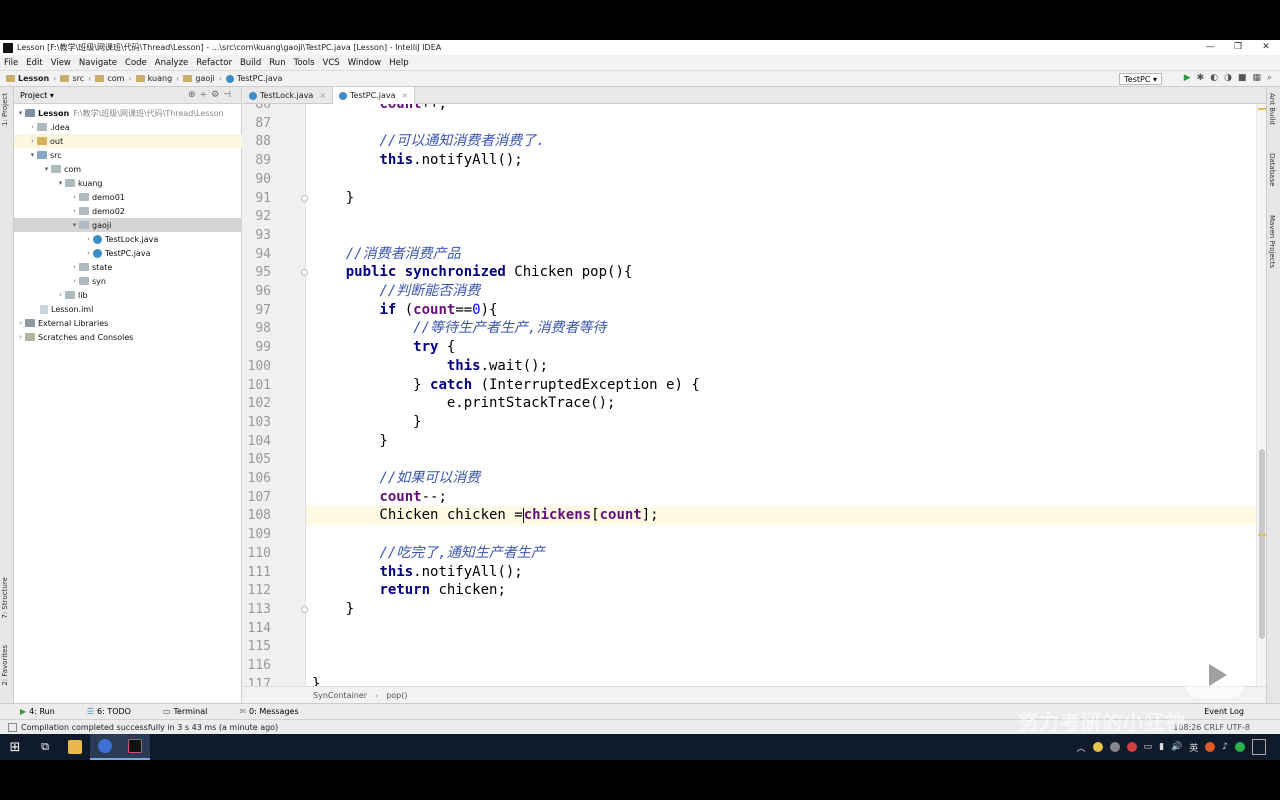  I want to click on tray-chevron-icon: ︿, so click(1081, 747).